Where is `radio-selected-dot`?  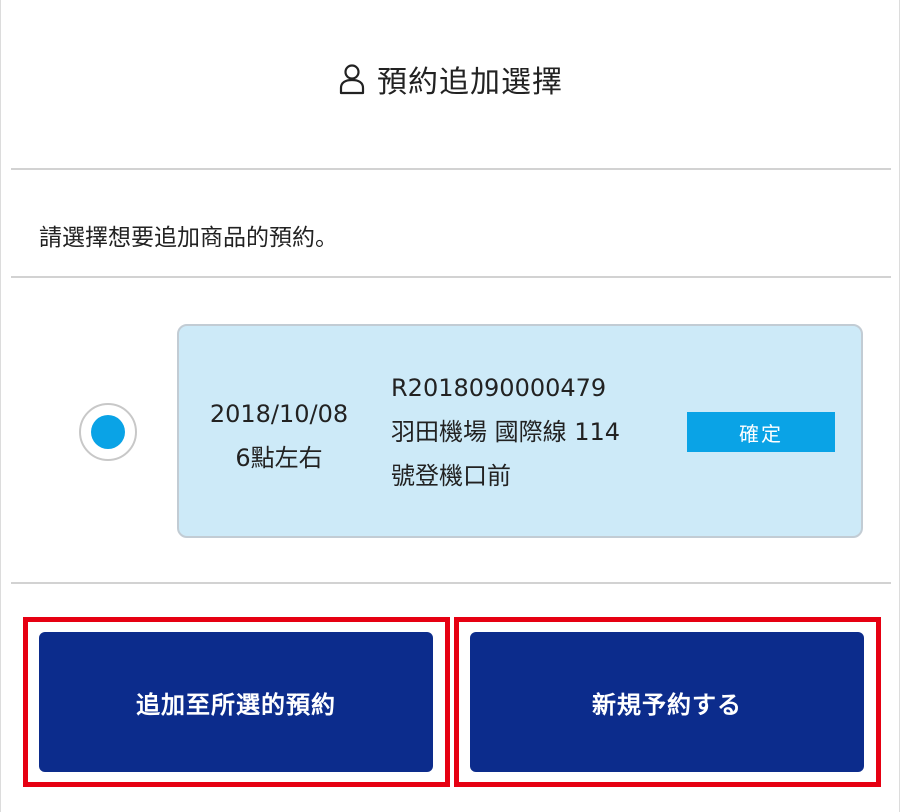
radio-selected-dot is located at coordinates (108, 432).